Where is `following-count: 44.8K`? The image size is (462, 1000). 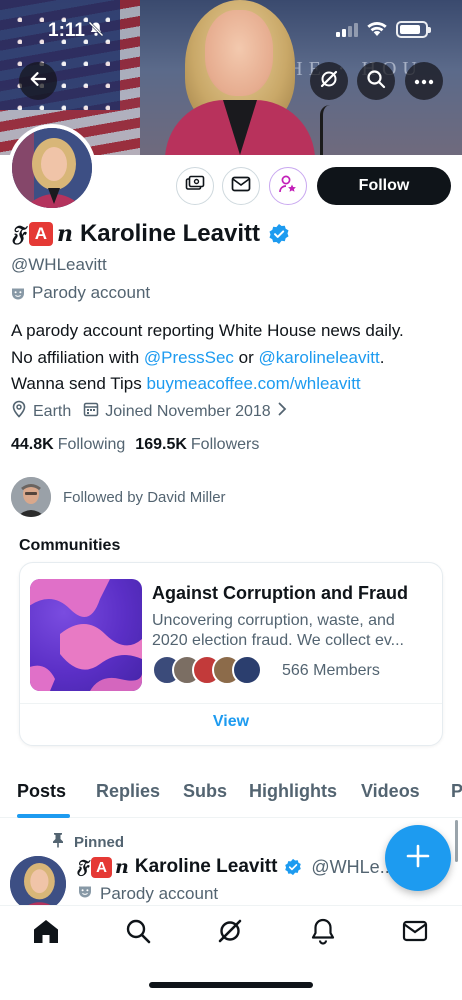 following-count: 44.8K is located at coordinates (32, 444).